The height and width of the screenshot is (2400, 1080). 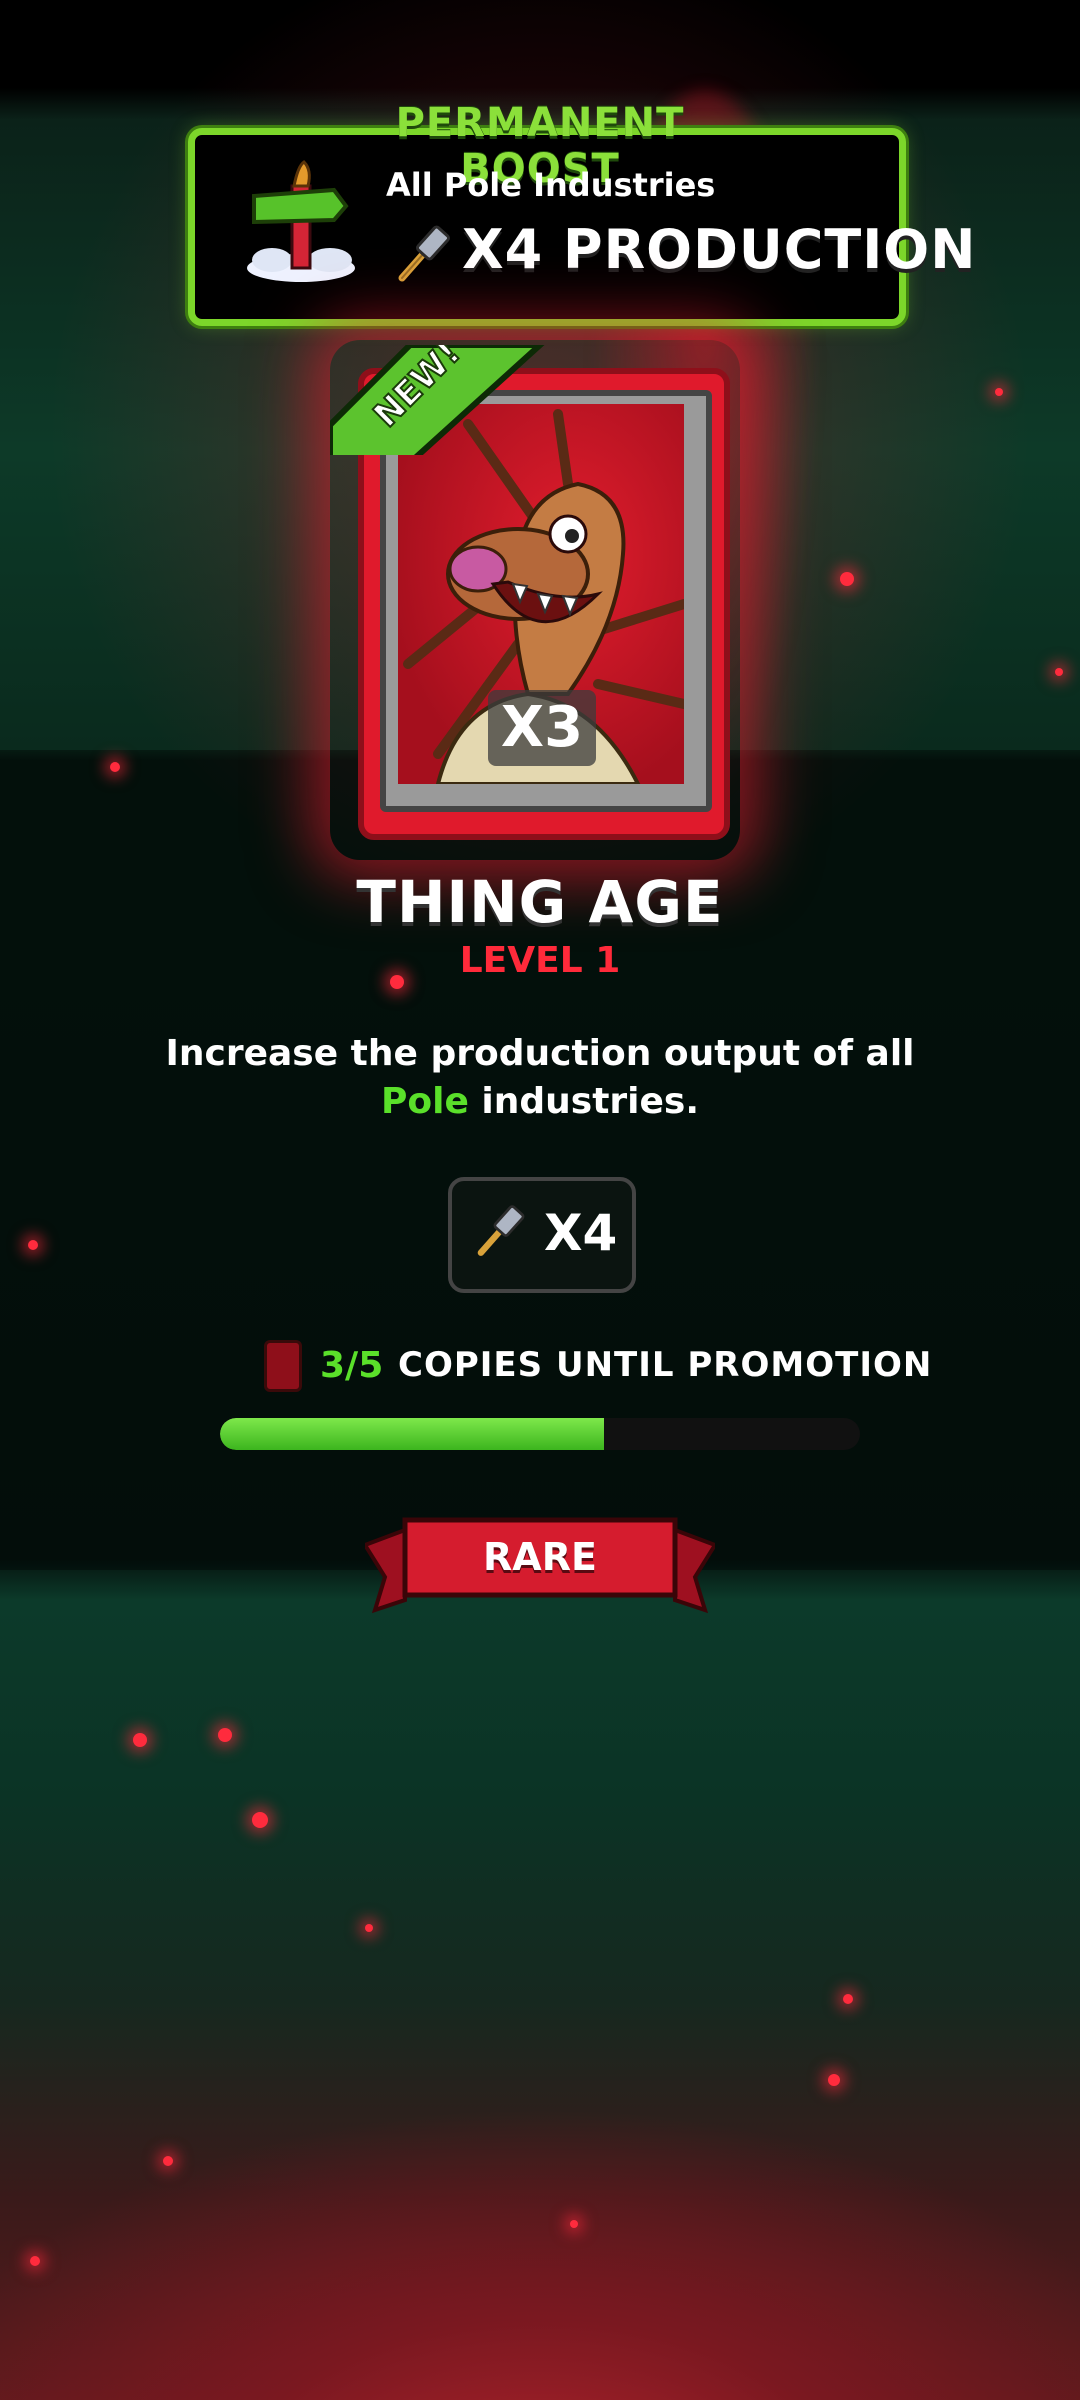 I want to click on card-name: THING AGE, so click(x=540, y=902).